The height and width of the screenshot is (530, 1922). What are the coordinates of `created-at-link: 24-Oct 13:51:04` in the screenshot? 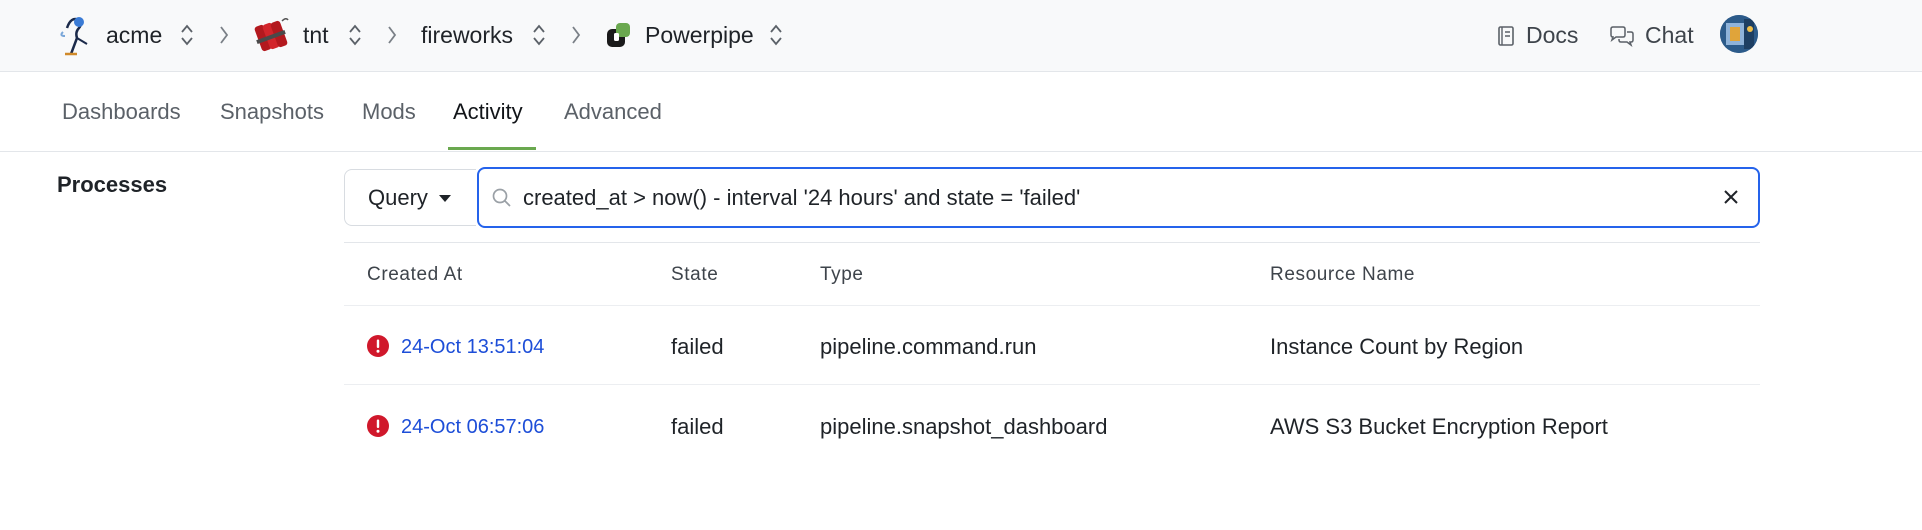 It's located at (472, 347).